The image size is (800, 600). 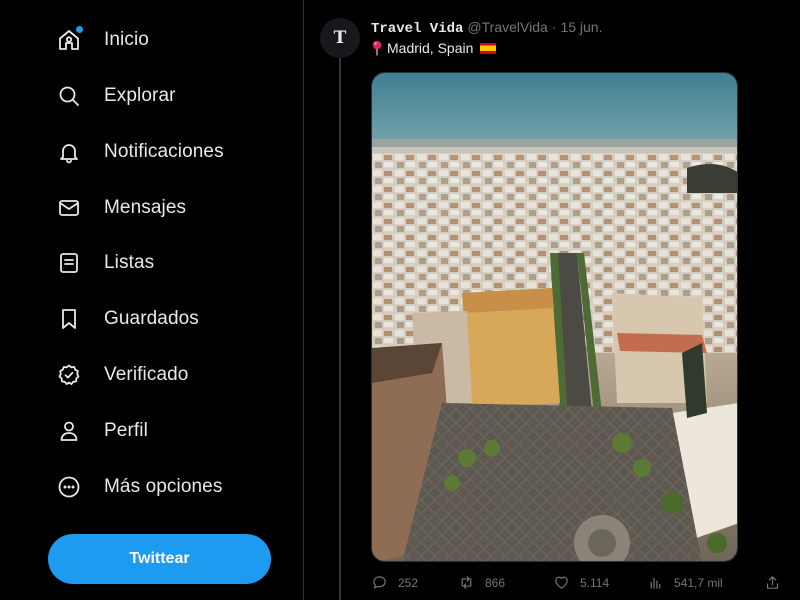 I want to click on share-button, so click(x=777, y=582).